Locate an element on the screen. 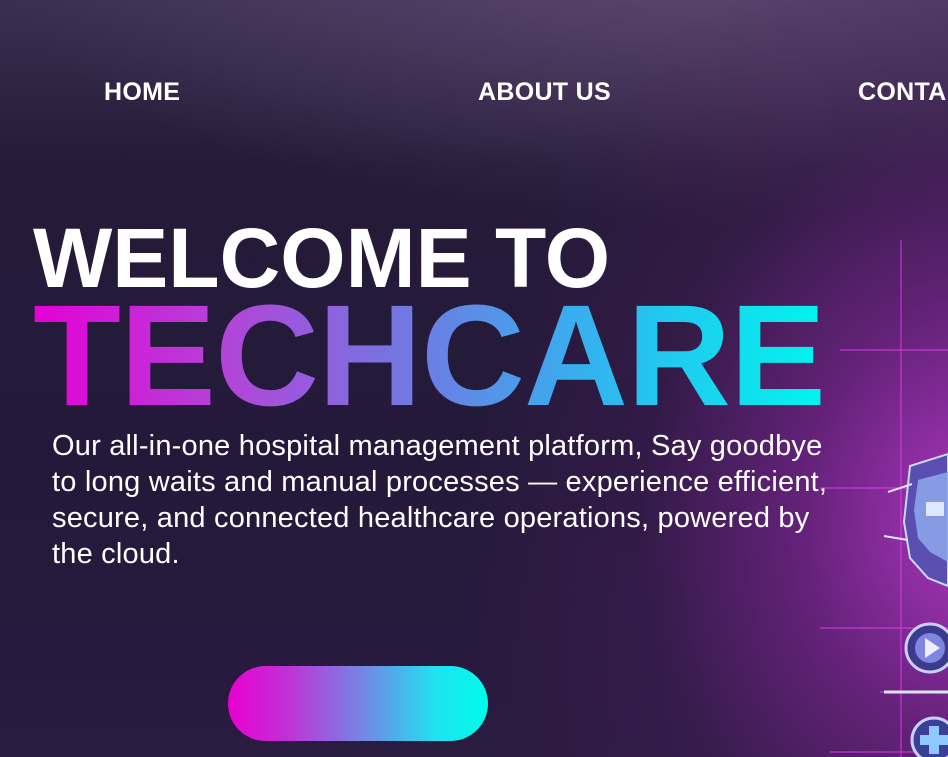 Image resolution: width=948 pixels, height=757 pixels. medical-cross-icon is located at coordinates (929, 736).